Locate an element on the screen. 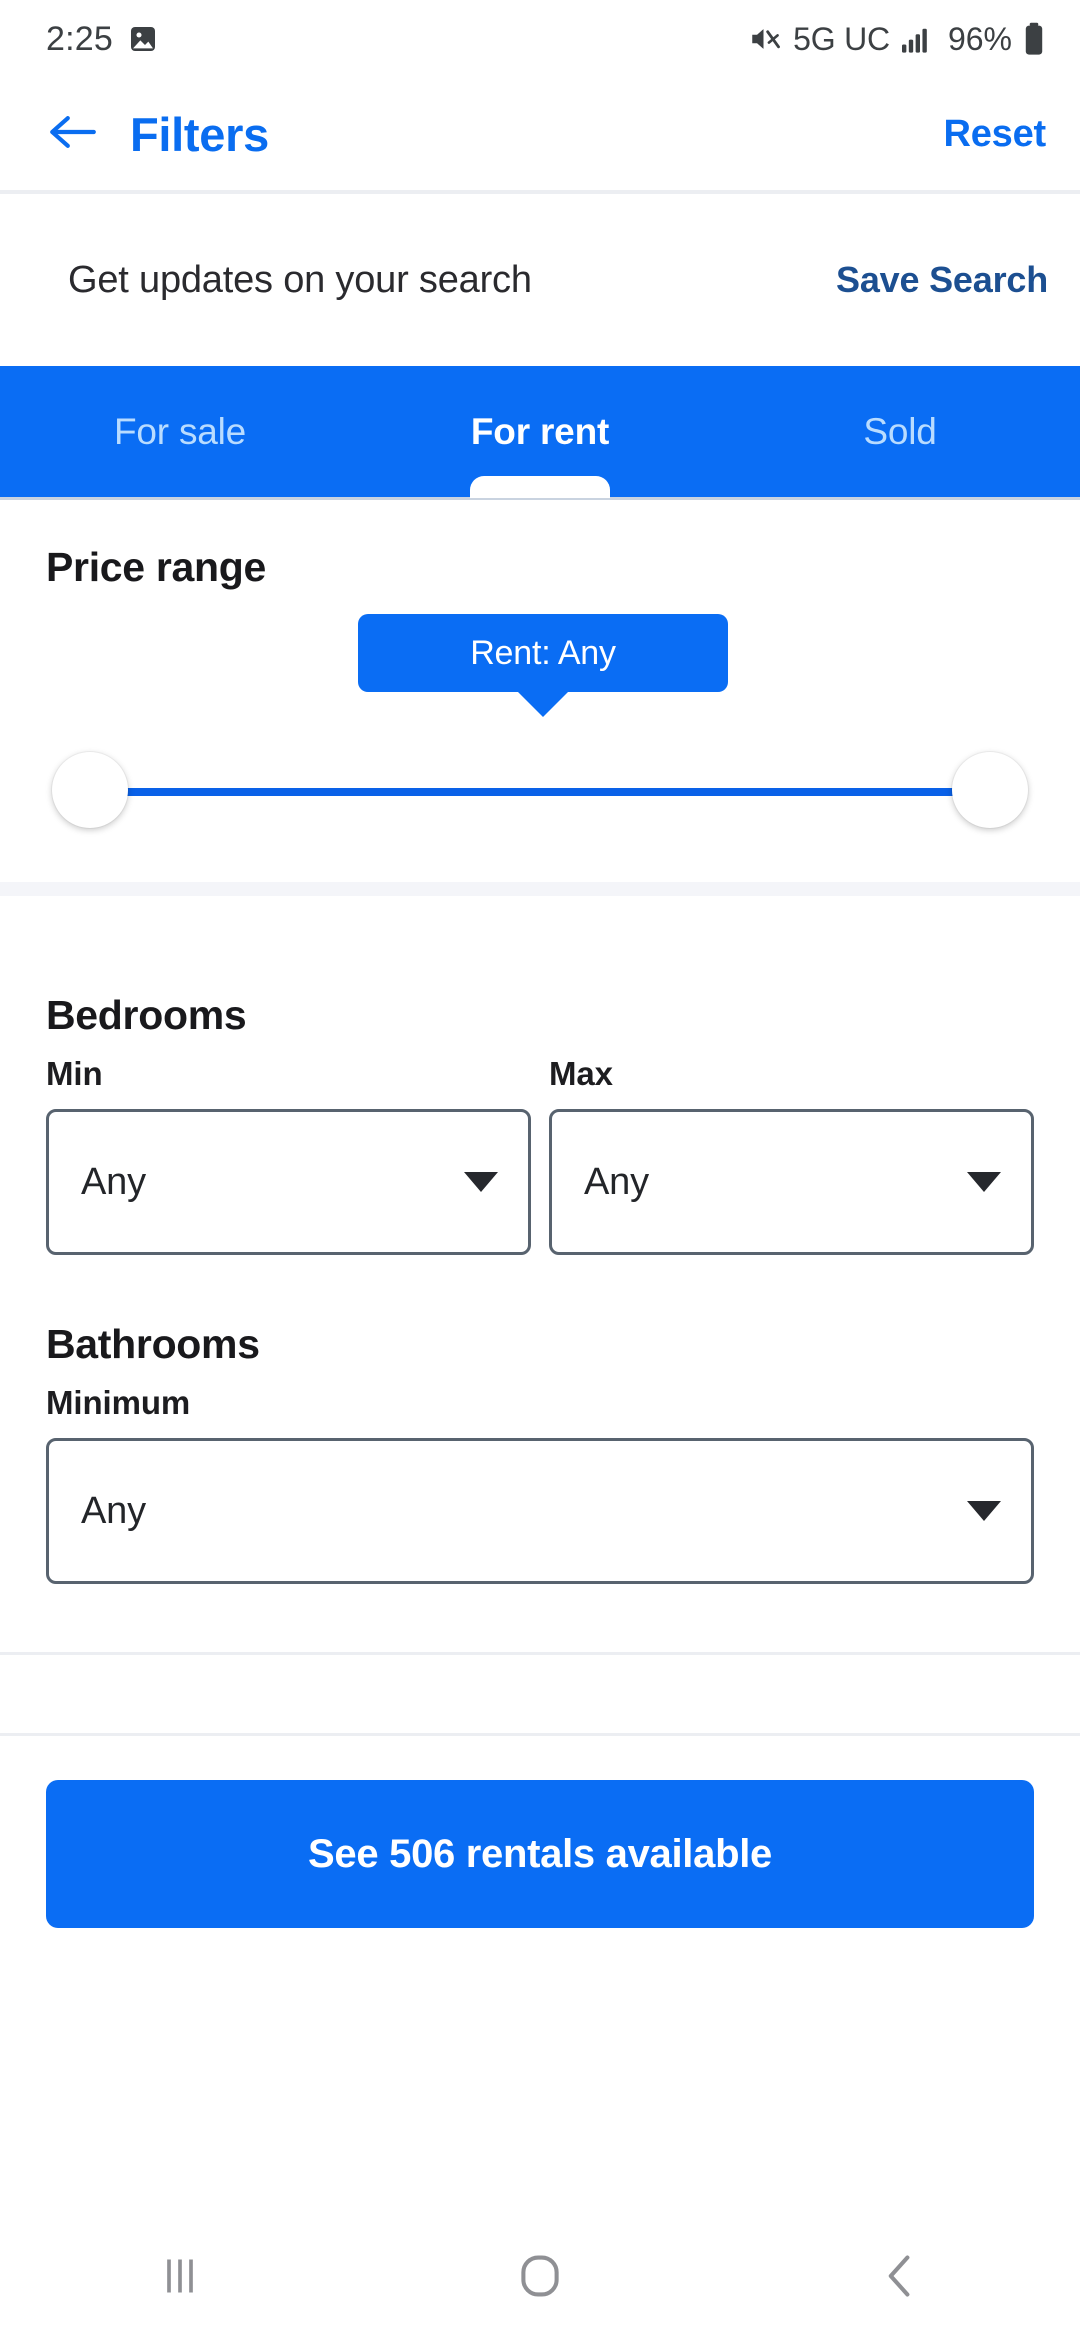  image-icon is located at coordinates (143, 39).